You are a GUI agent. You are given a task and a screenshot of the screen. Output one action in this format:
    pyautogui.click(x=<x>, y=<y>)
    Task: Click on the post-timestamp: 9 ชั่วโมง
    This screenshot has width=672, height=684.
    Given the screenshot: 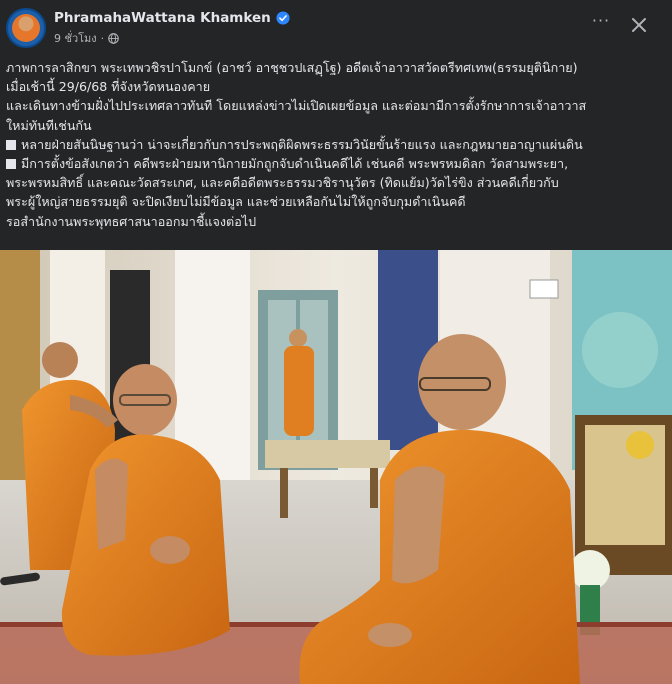 What is the action you would take?
    pyautogui.click(x=75, y=38)
    